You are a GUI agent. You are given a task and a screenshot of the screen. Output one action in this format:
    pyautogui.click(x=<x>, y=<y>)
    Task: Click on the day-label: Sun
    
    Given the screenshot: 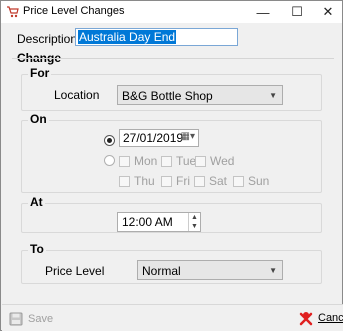 What is the action you would take?
    pyautogui.click(x=259, y=181)
    